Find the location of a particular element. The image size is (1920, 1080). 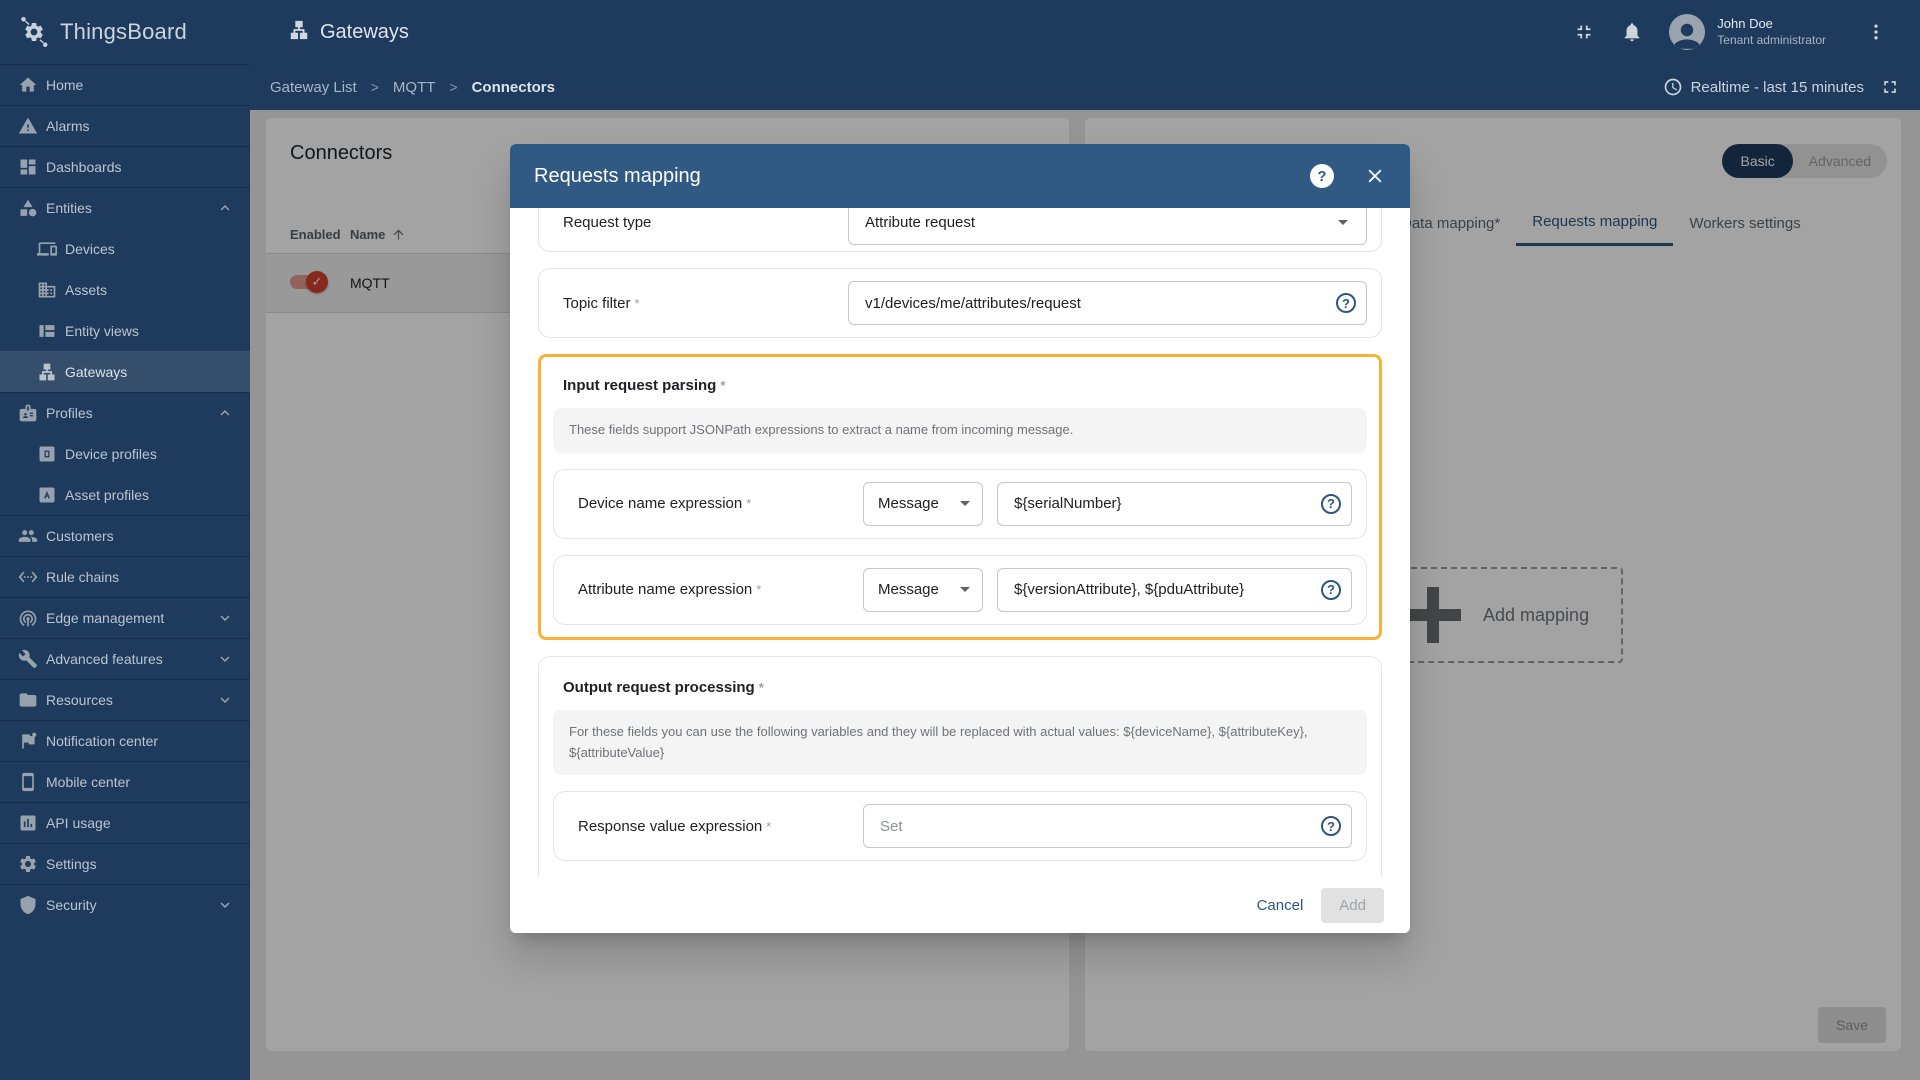

sidebar-item-label: Asset profiles is located at coordinates (107, 494).